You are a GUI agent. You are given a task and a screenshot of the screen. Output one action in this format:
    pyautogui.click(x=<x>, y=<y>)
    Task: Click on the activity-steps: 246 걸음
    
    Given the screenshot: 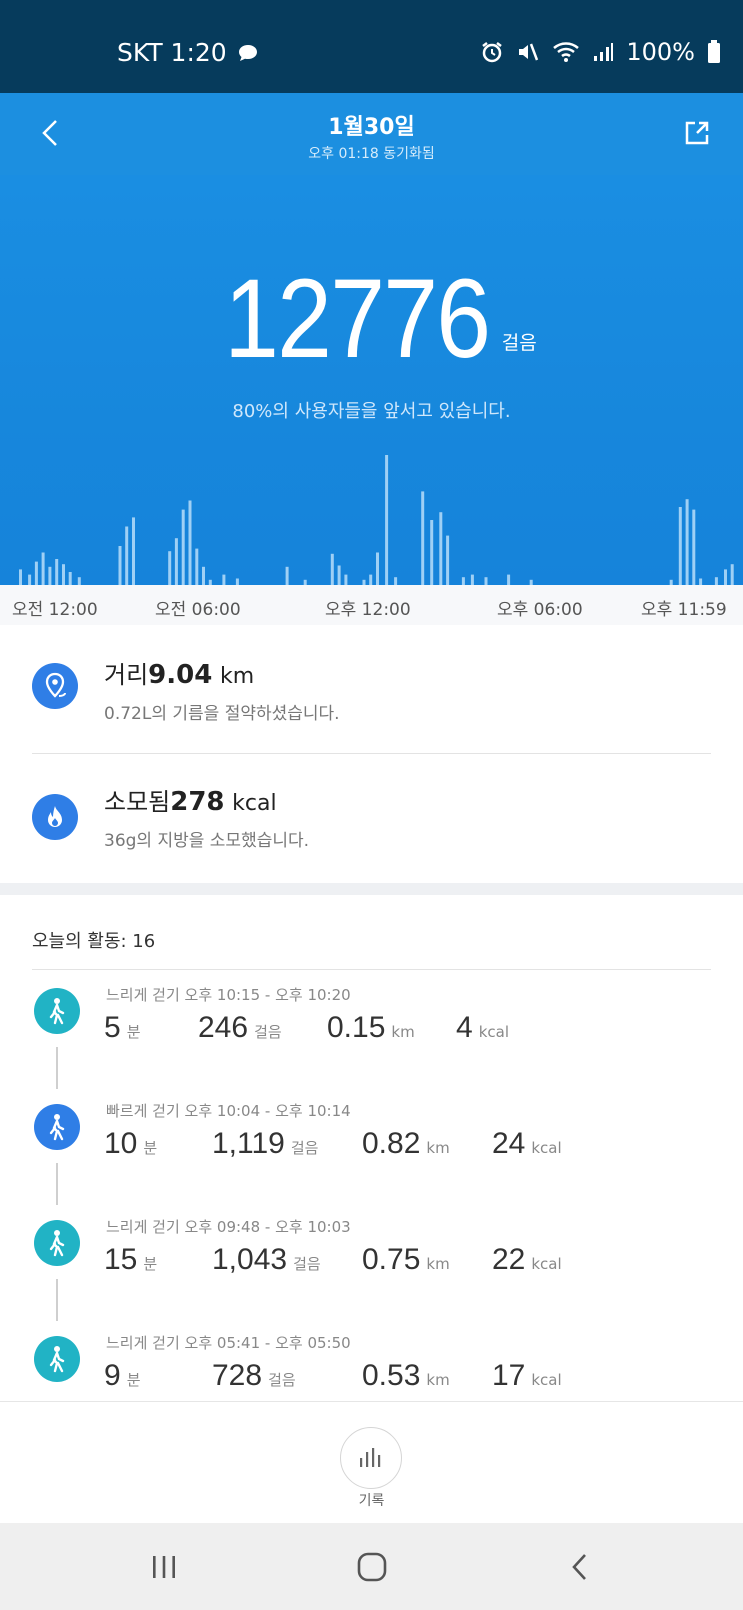 What is the action you would take?
    pyautogui.click(x=240, y=1027)
    